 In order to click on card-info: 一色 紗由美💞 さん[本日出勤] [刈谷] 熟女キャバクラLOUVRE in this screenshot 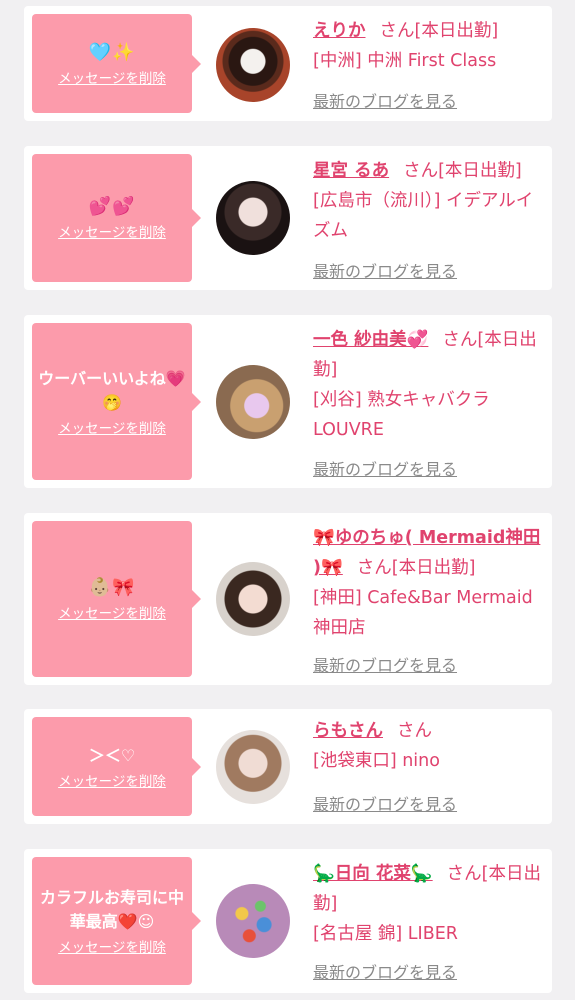, I will do `click(429, 385)`.